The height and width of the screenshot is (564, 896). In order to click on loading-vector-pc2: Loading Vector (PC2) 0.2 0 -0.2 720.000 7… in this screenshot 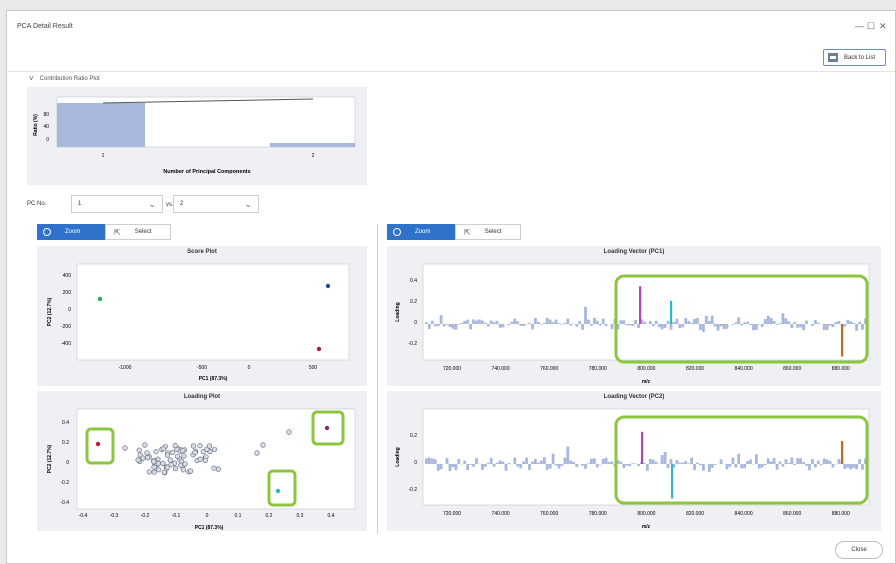, I will do `click(634, 461)`.